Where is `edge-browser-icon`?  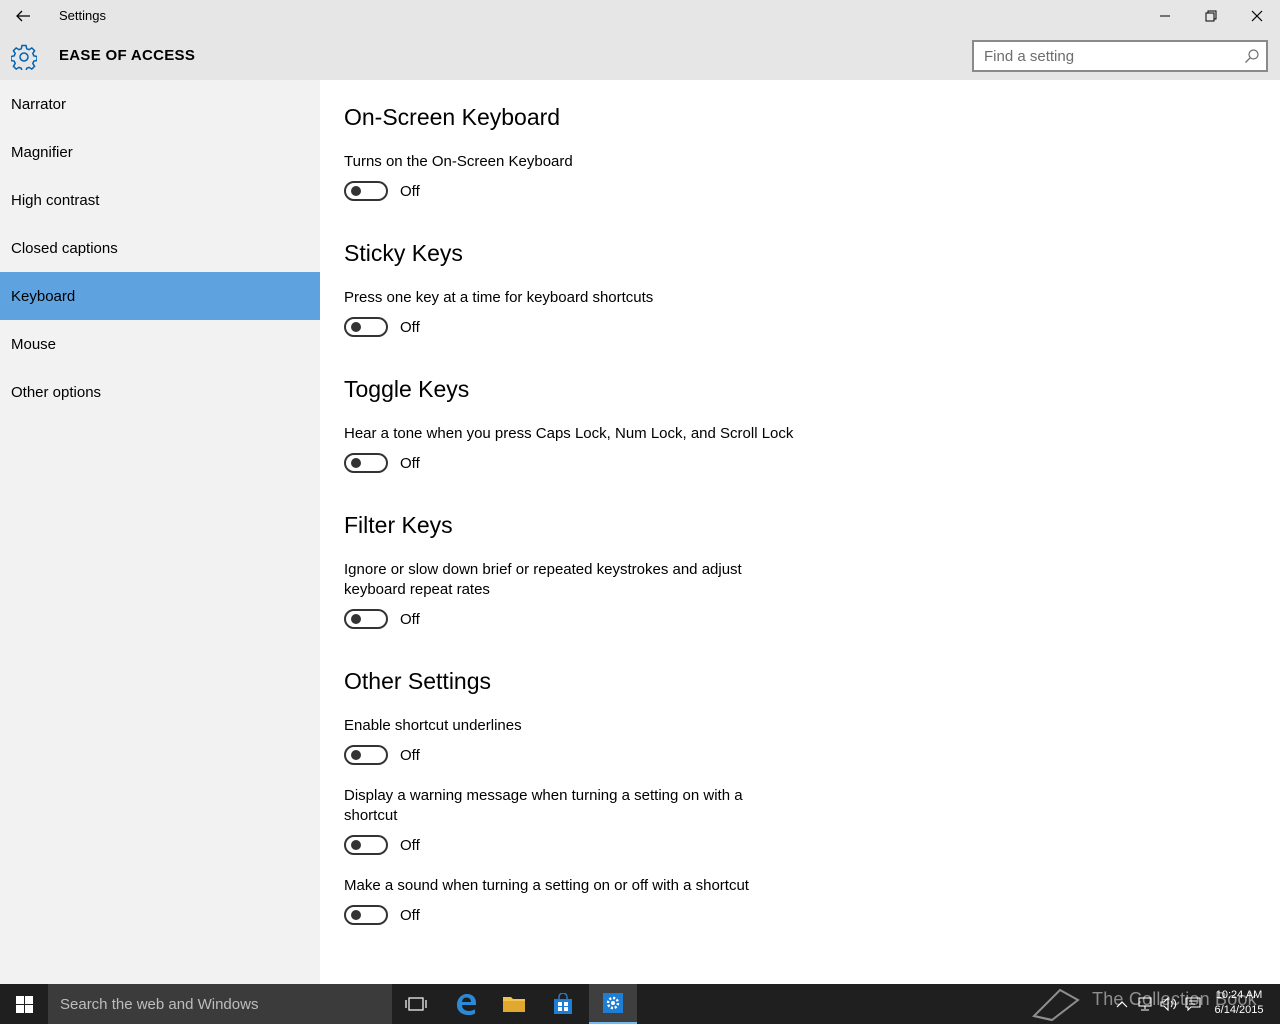
edge-browser-icon is located at coordinates (466, 1004).